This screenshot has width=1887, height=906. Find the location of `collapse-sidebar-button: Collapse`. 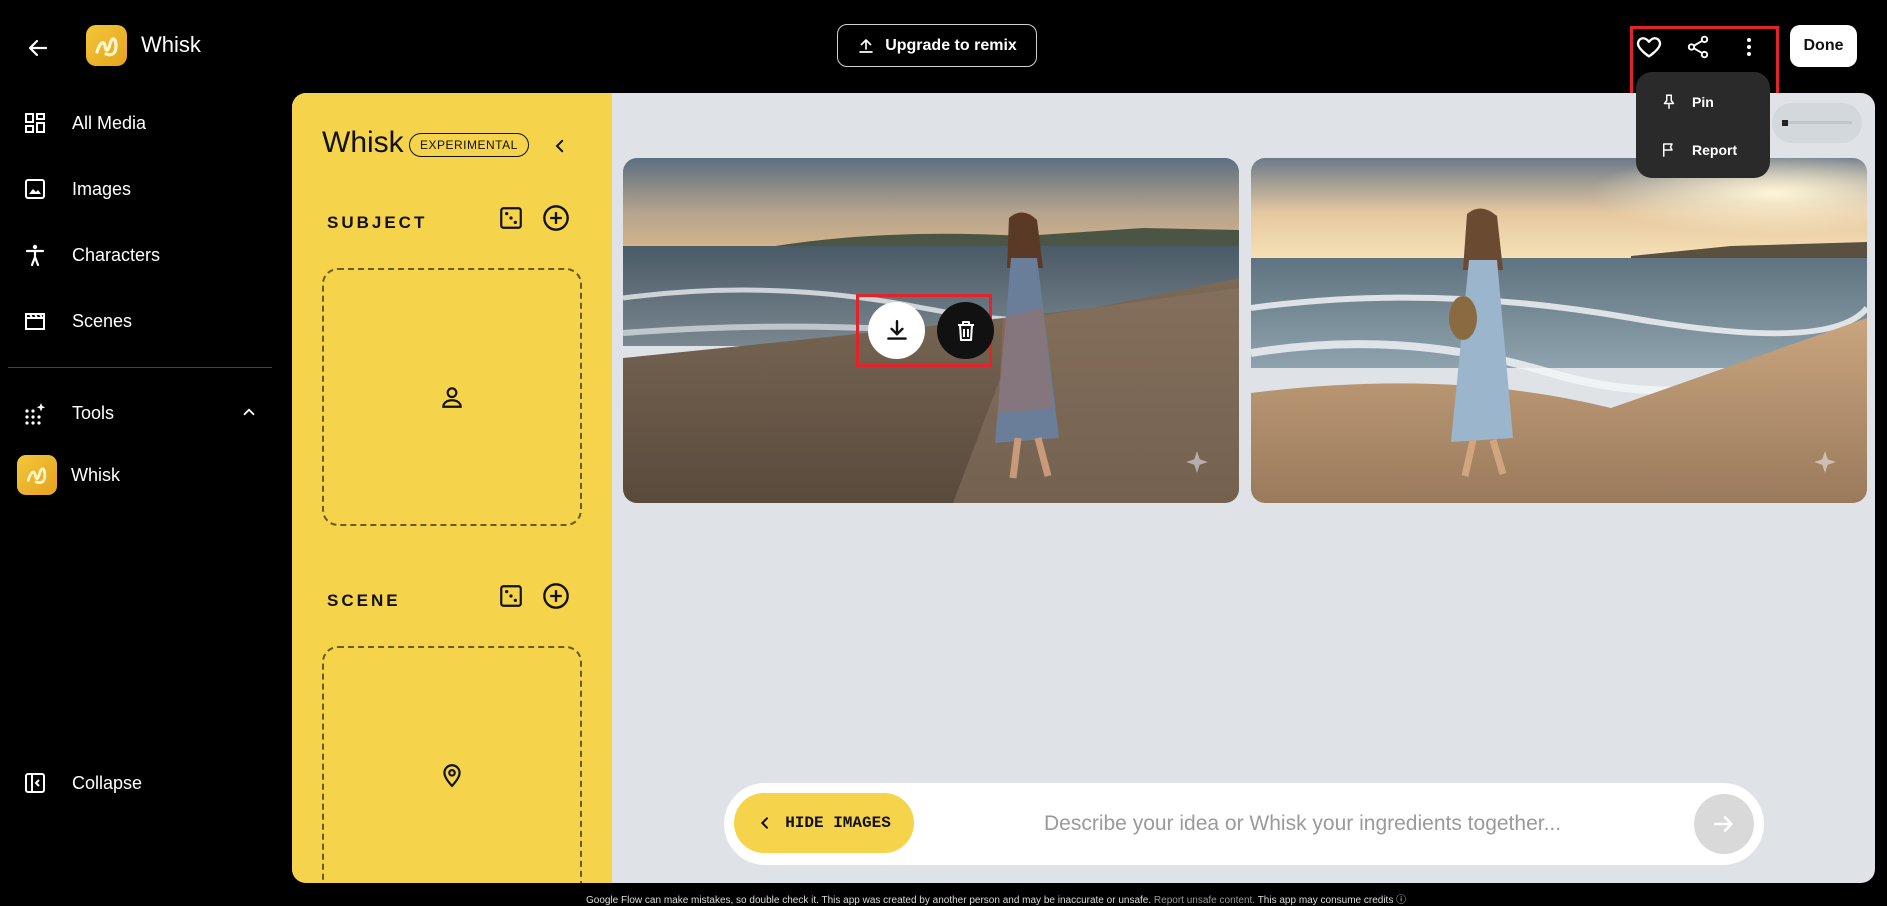

collapse-sidebar-button: Collapse is located at coordinates (81, 783).